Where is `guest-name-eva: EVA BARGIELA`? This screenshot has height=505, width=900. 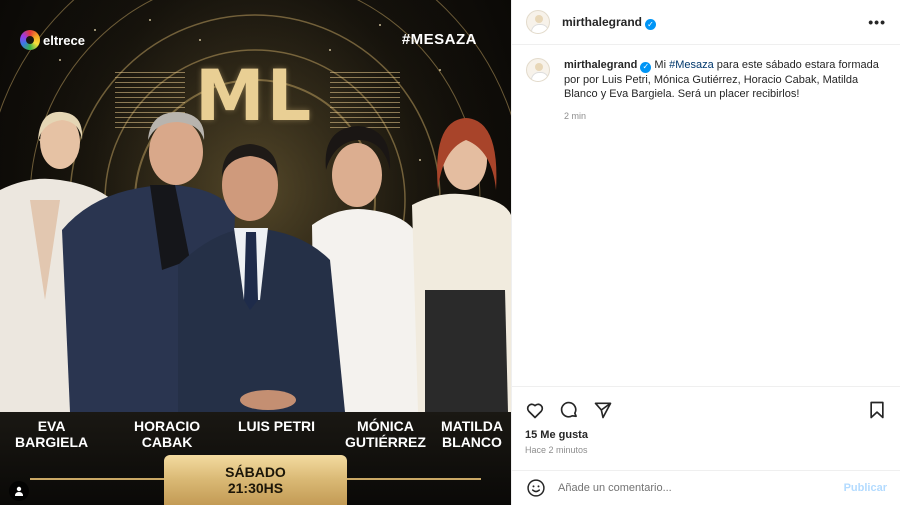
guest-name-eva: EVA BARGIELA is located at coordinates (51, 434).